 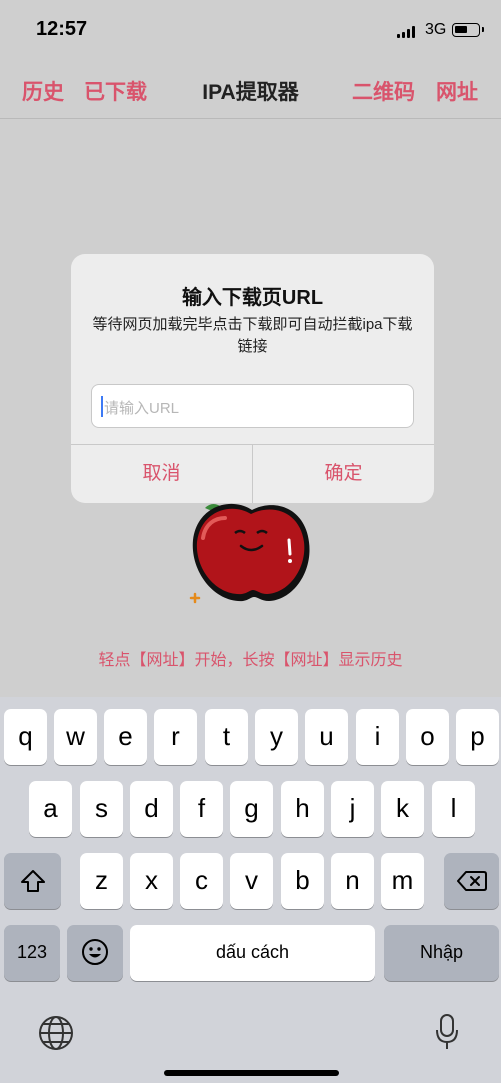 I want to click on key-a: a, so click(x=50, y=809).